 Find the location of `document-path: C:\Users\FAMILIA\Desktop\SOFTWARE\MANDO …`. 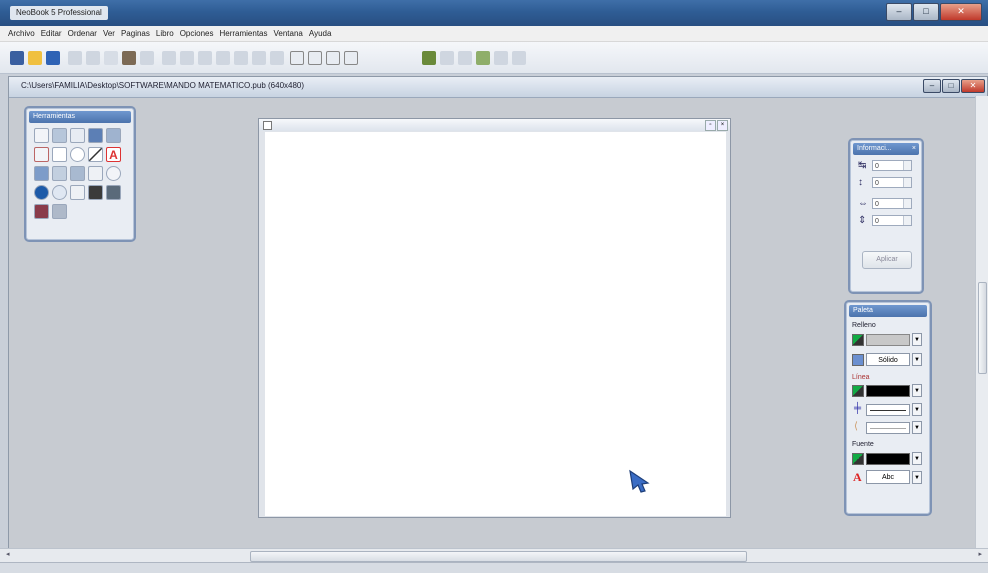

document-path: C:\Users\FAMILIA\Desktop\SOFTWARE\MANDO … is located at coordinates (163, 85).